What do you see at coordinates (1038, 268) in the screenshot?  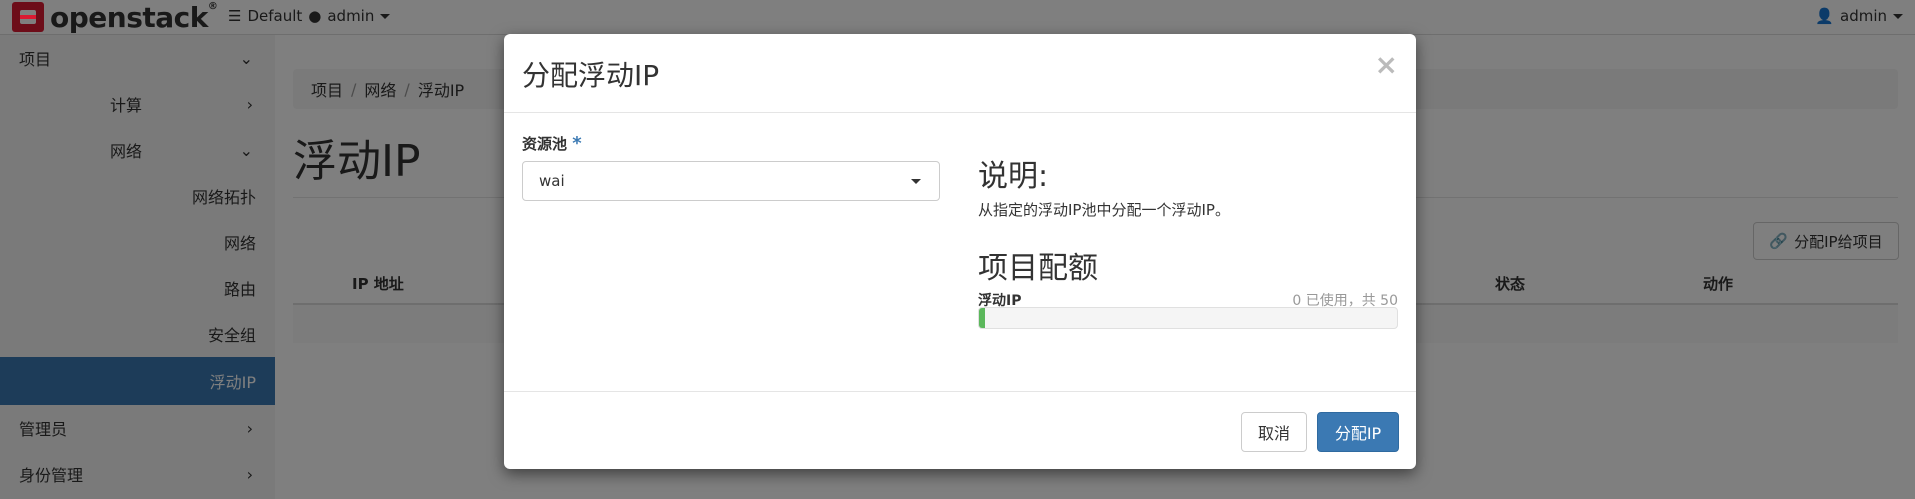 I see `quota-heading: 项目配额` at bounding box center [1038, 268].